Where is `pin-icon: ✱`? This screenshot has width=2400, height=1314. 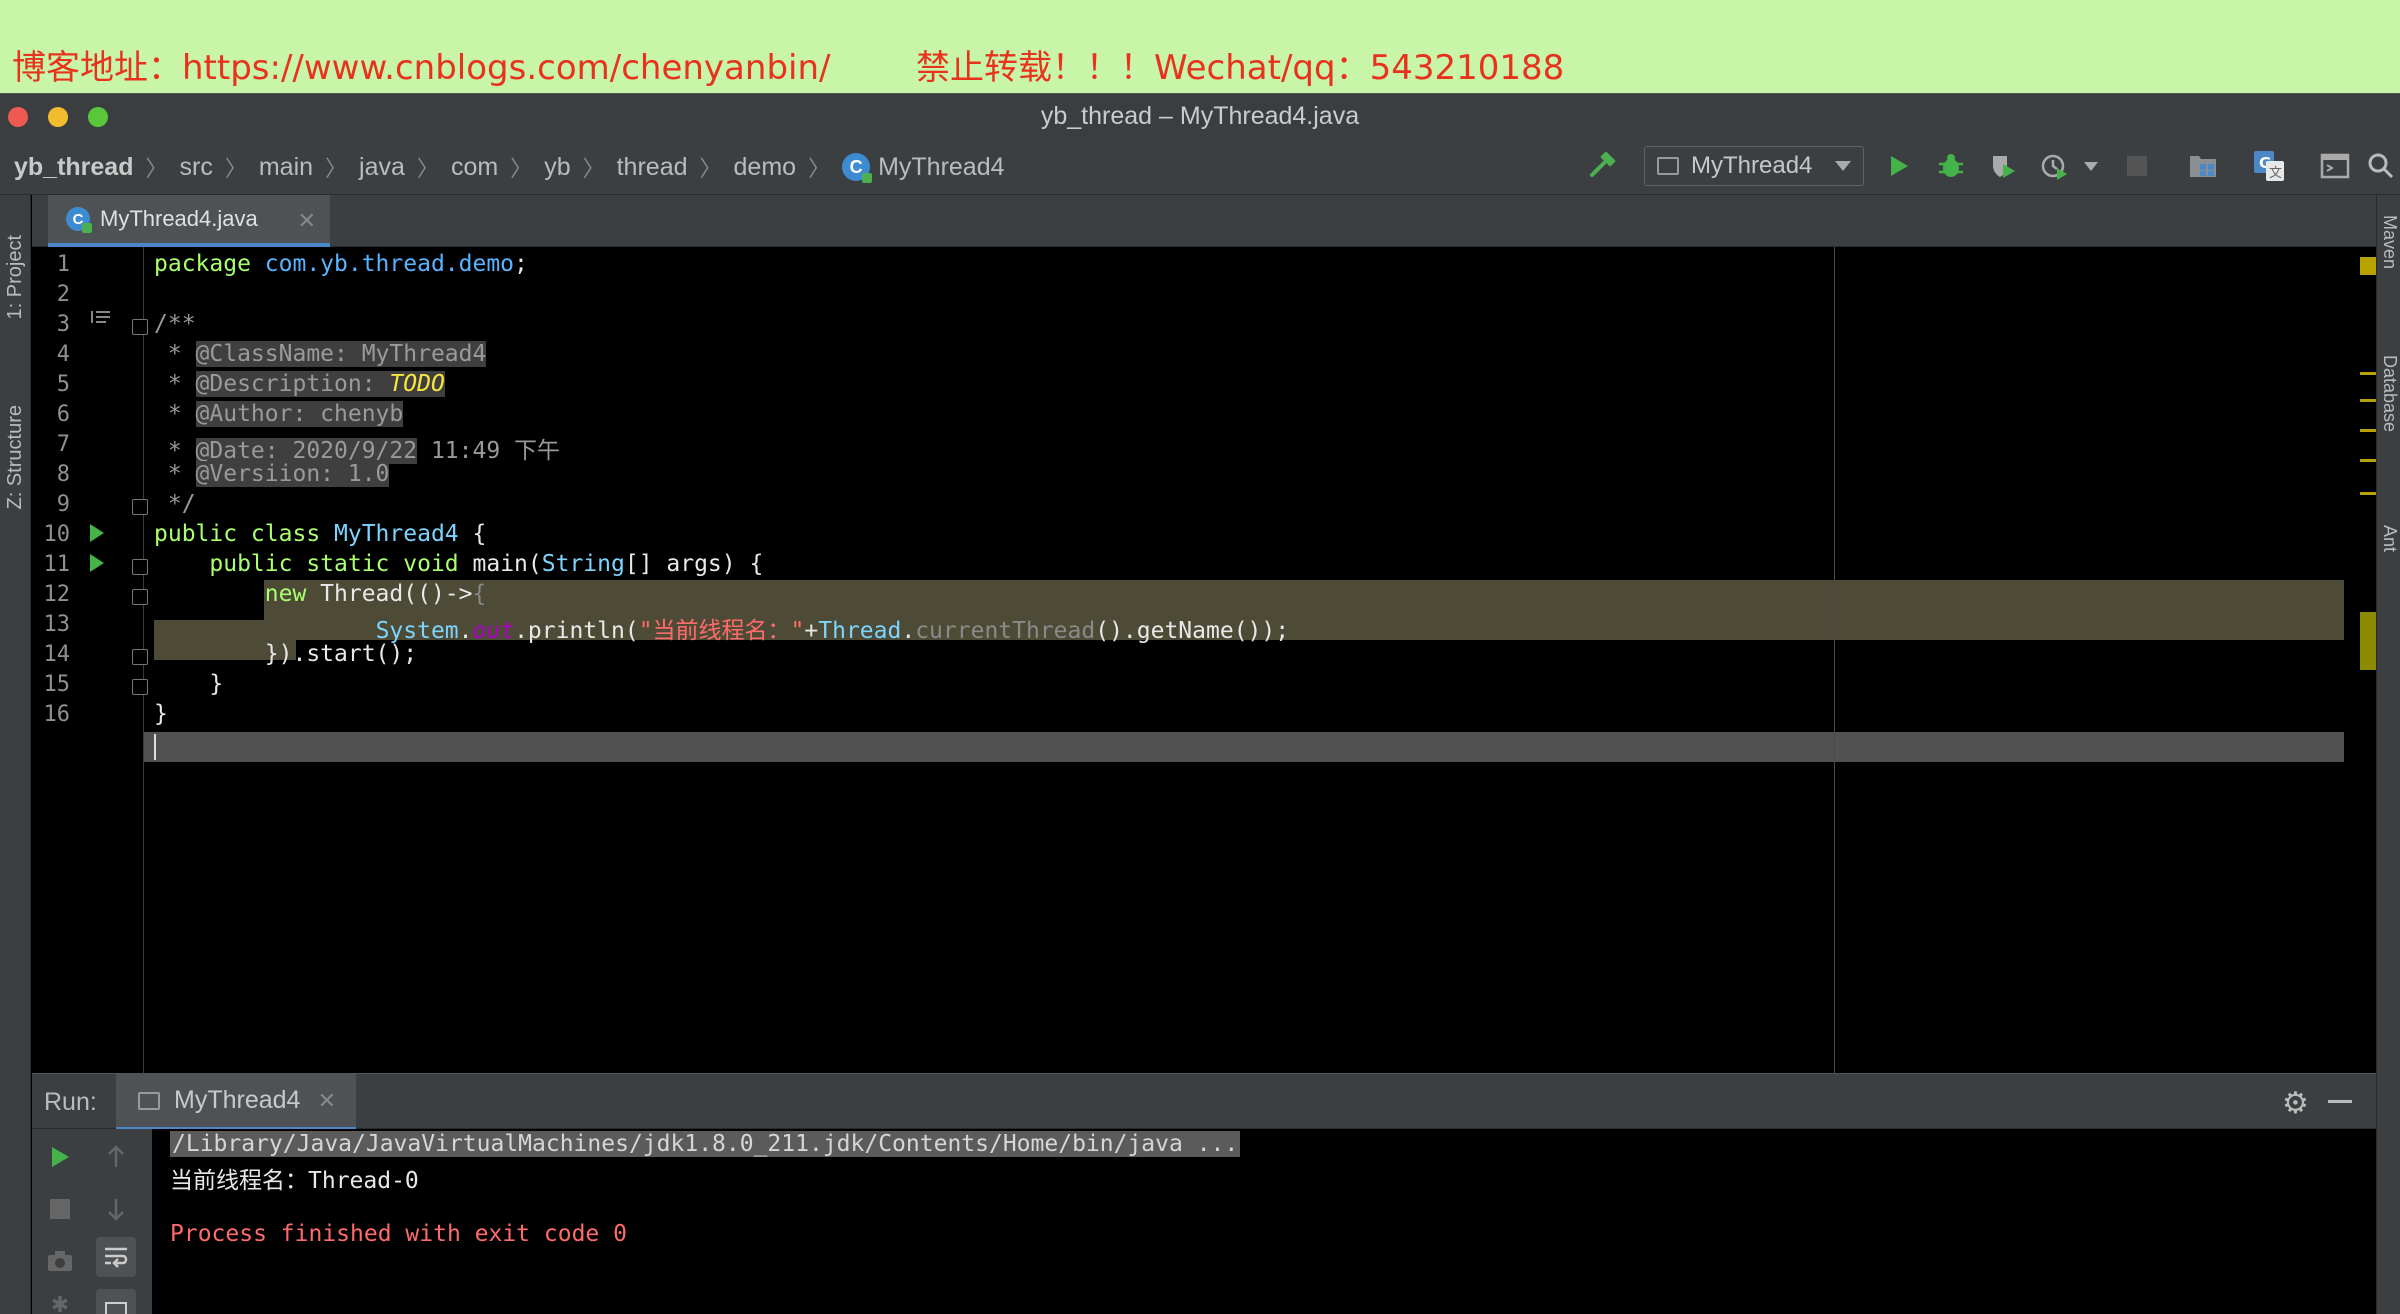 pin-icon: ✱ is located at coordinates (60, 1299).